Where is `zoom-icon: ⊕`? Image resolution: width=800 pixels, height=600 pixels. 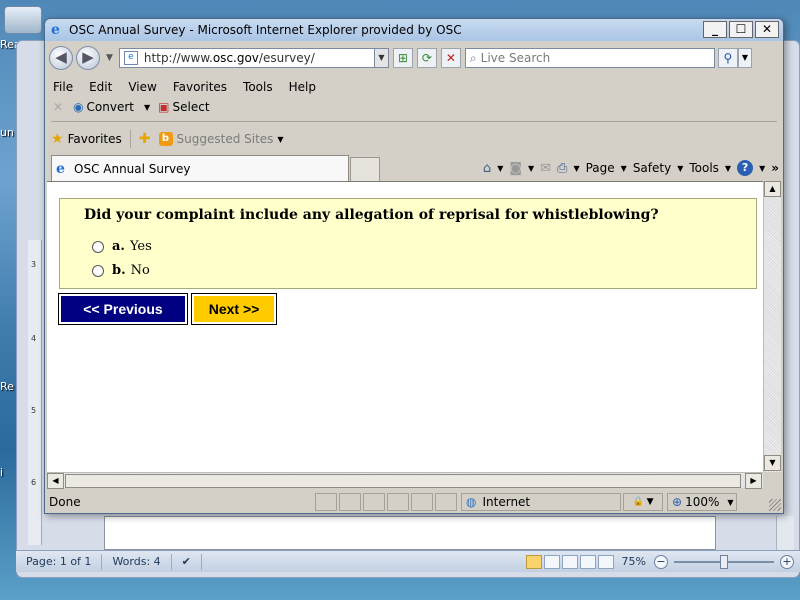 zoom-icon: ⊕ is located at coordinates (677, 502).